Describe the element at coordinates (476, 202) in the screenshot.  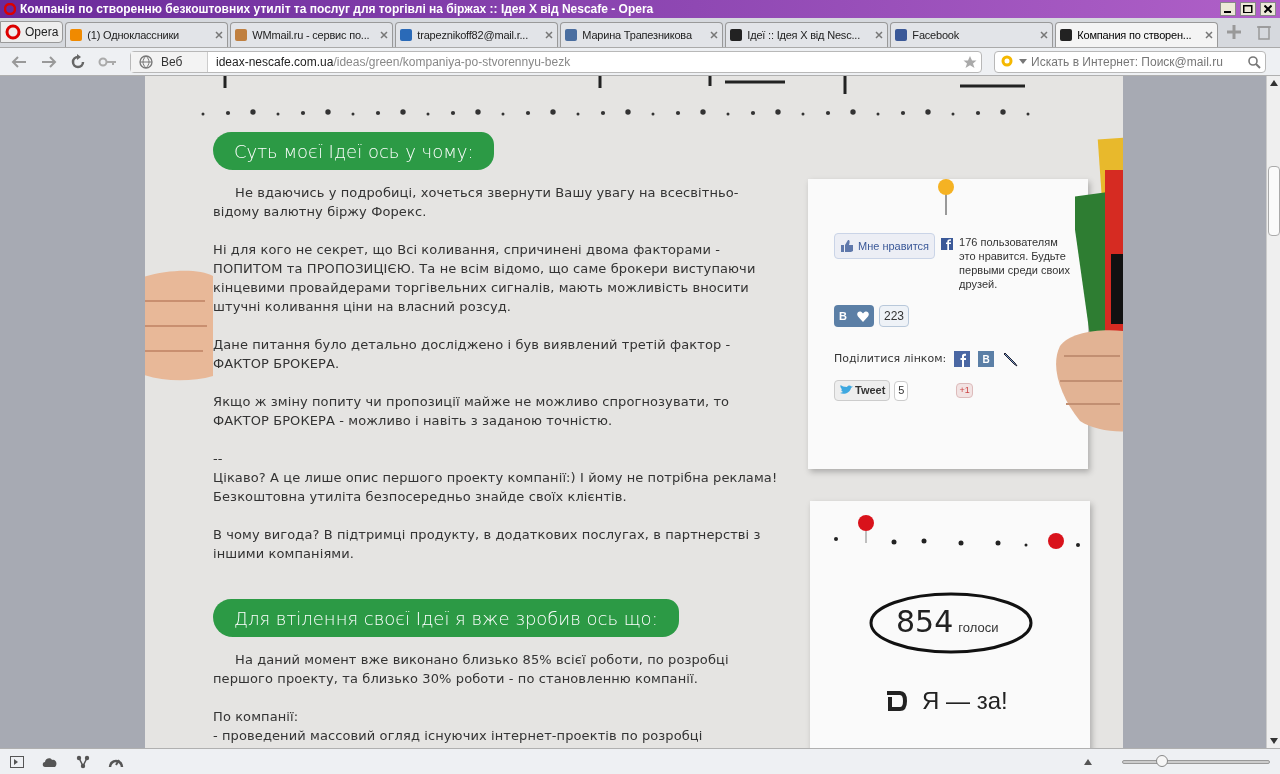
I see `paragraph: Не вдаючись у подробиці, хочеться звернути Вашу увагу на всесвітньо-відому валютну біржу Форекс.` at that location.